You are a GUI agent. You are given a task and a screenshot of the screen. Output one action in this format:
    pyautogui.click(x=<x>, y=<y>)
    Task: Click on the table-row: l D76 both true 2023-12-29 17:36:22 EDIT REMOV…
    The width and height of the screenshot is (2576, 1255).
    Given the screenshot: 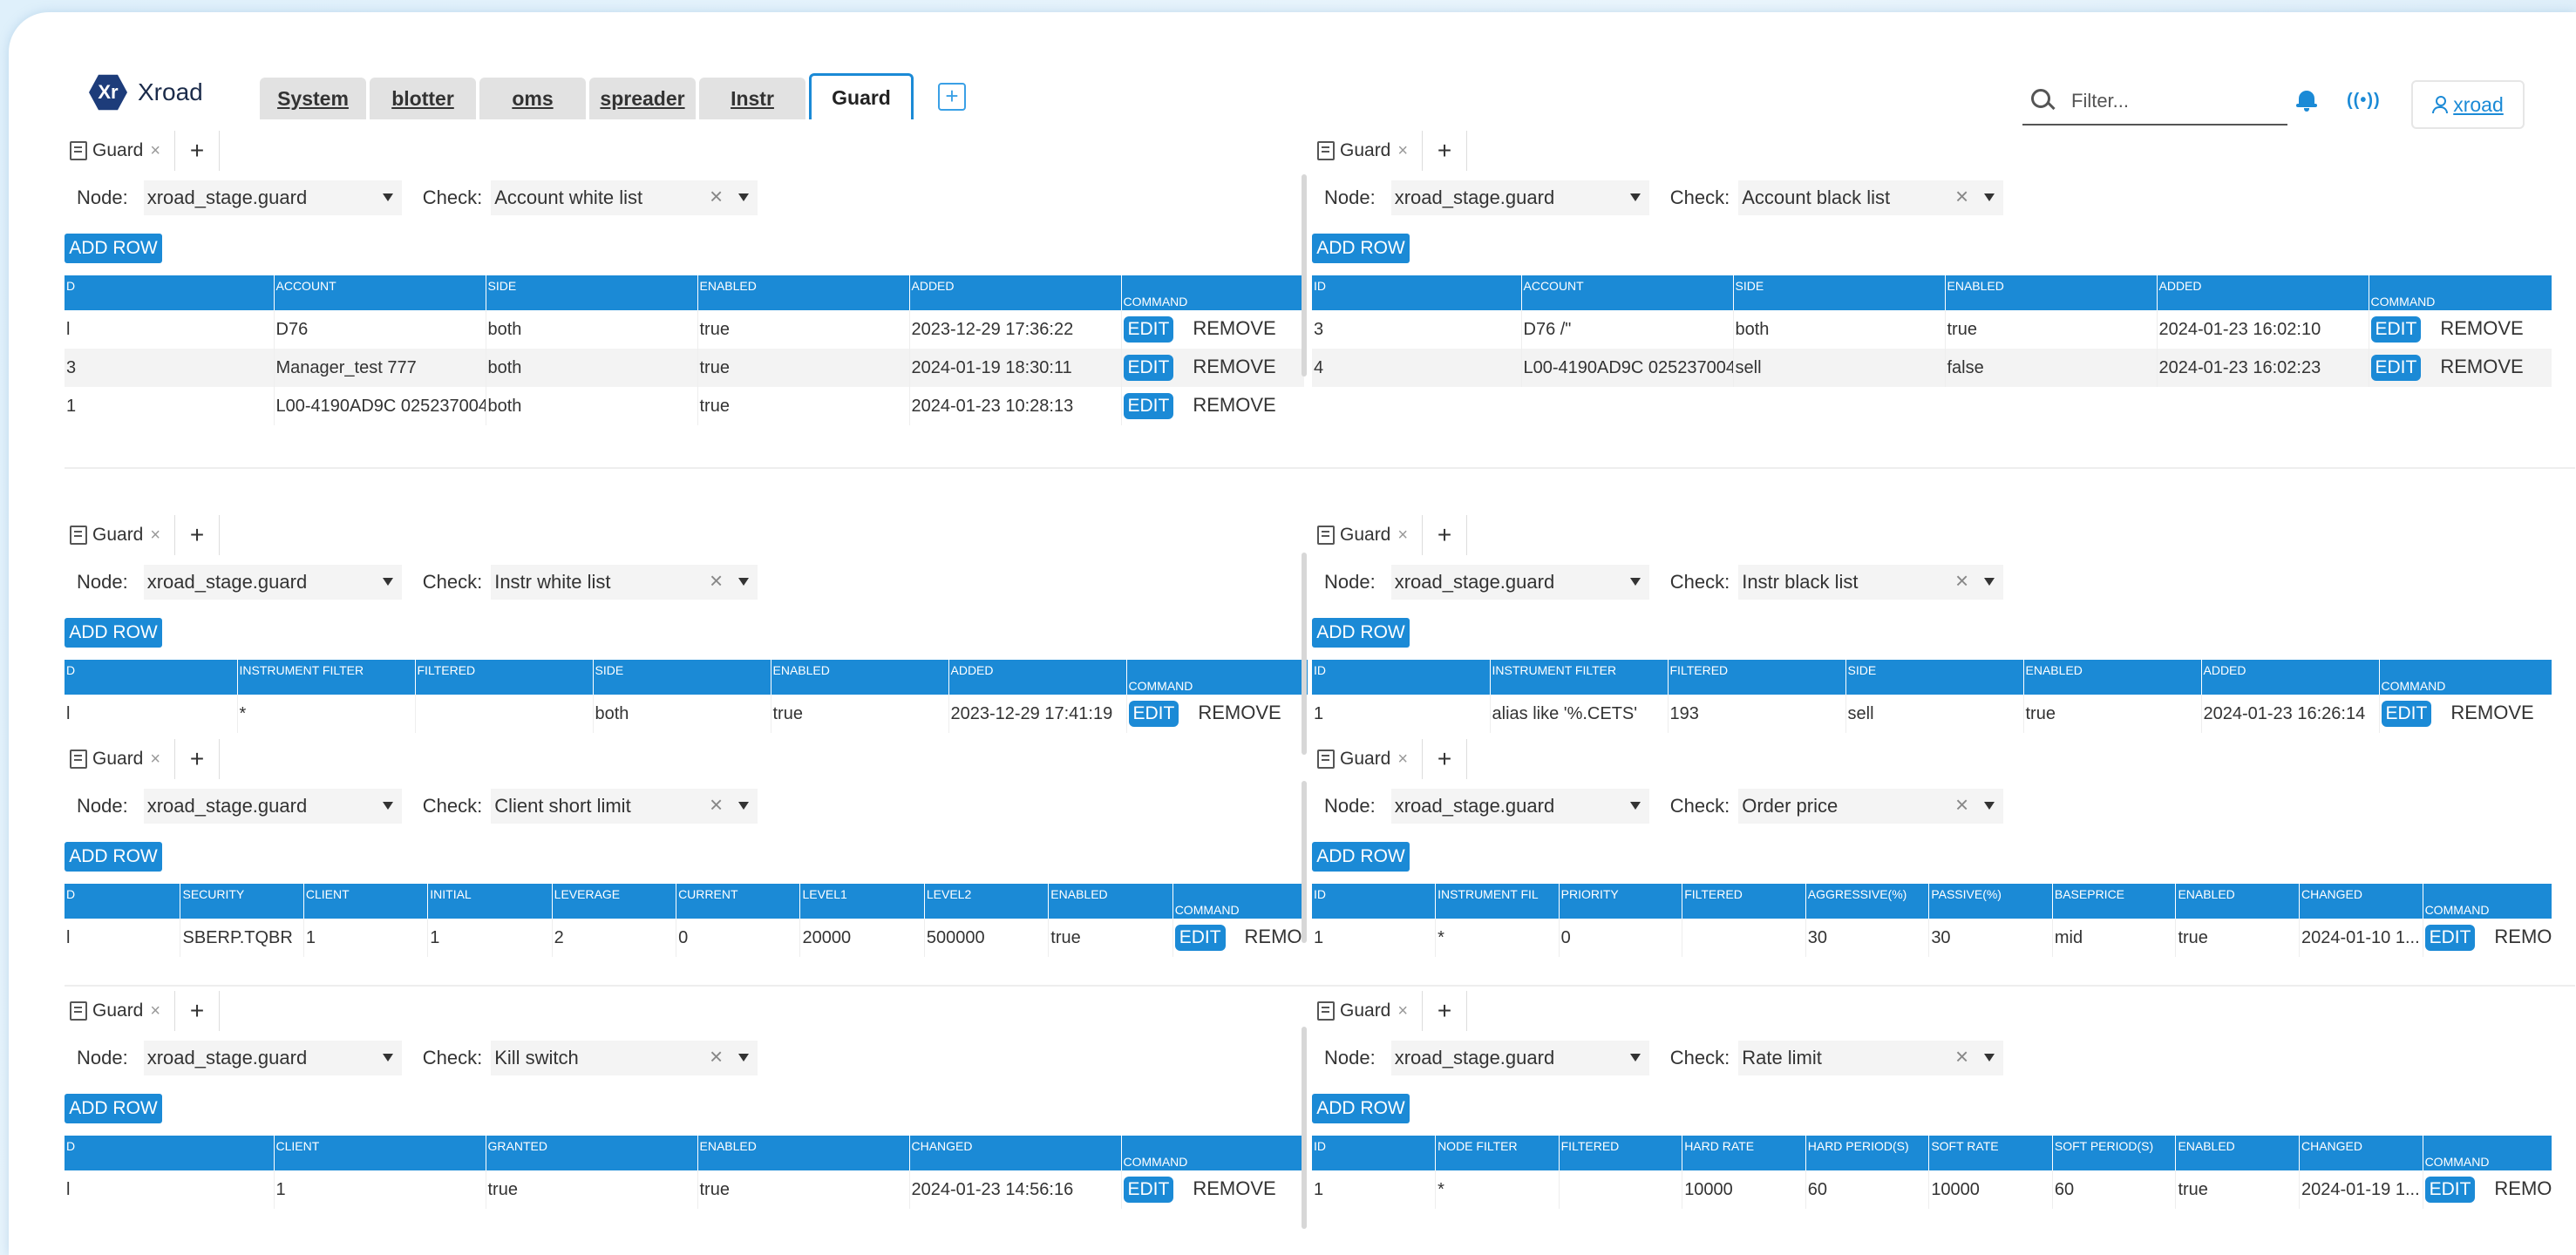 What is the action you would take?
    pyautogui.click(x=685, y=329)
    